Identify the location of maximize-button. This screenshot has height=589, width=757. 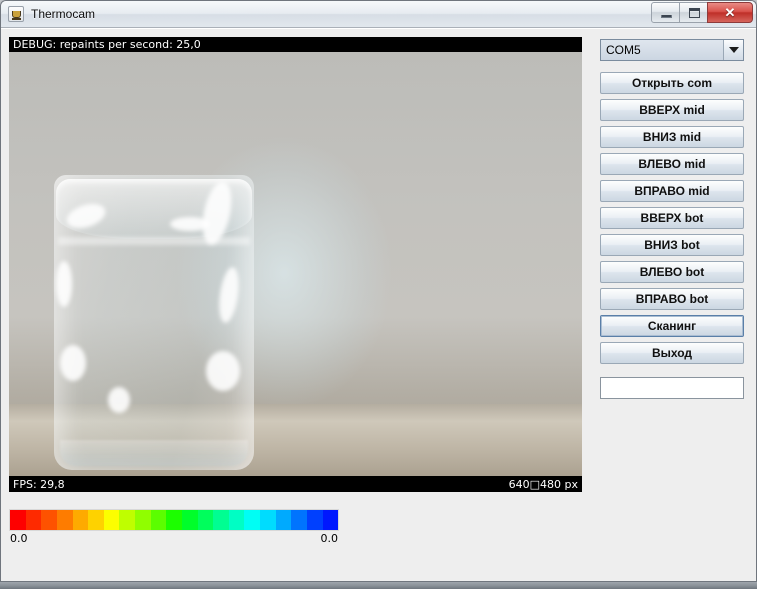
(693, 12).